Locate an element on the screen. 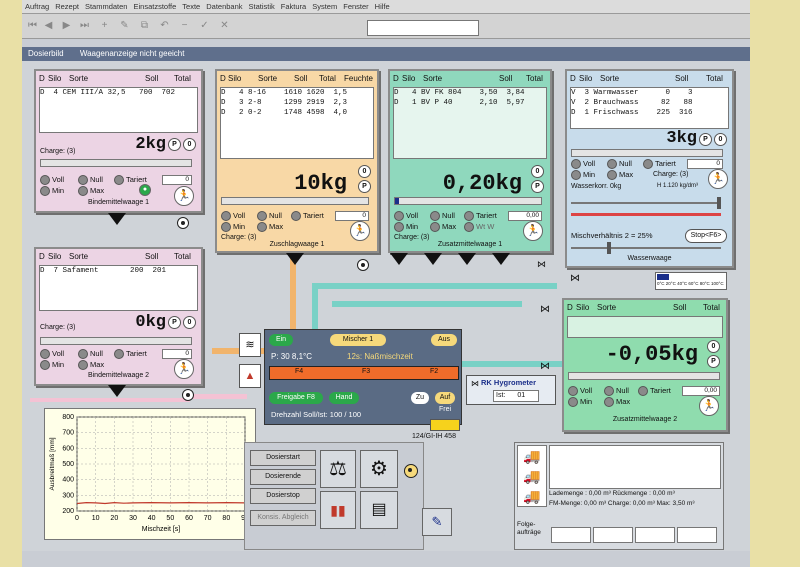 The image size is (800, 567). printer-icon: ▤ is located at coordinates (379, 510).